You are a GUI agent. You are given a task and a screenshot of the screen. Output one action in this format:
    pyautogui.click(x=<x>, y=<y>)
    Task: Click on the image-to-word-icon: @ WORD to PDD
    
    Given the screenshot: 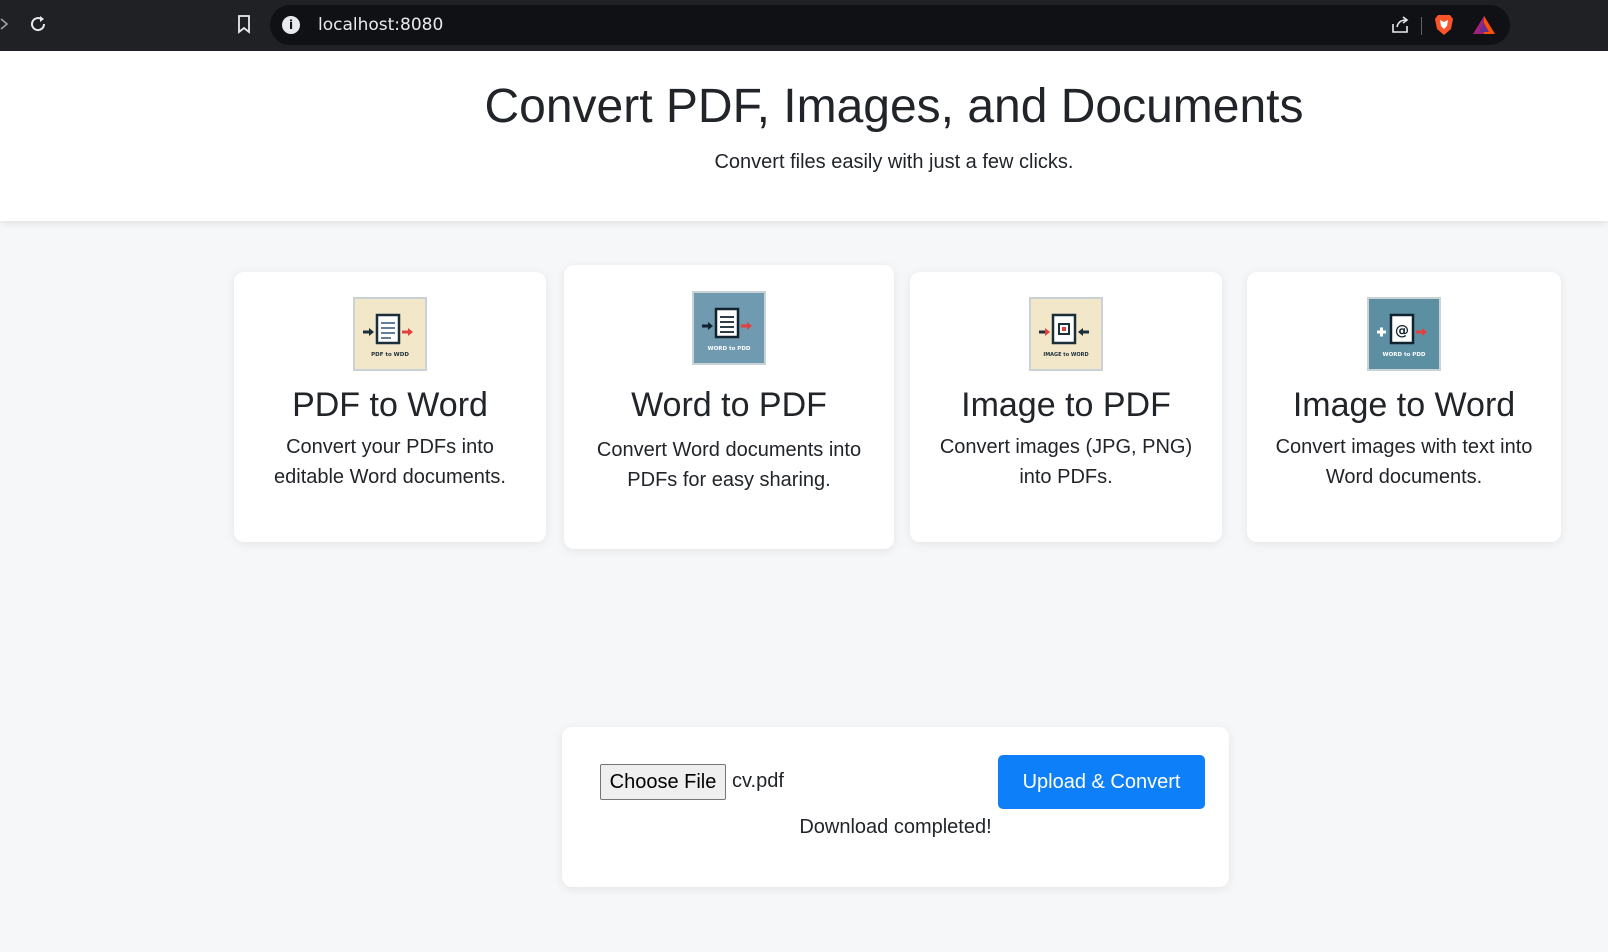 What is the action you would take?
    pyautogui.click(x=1404, y=334)
    